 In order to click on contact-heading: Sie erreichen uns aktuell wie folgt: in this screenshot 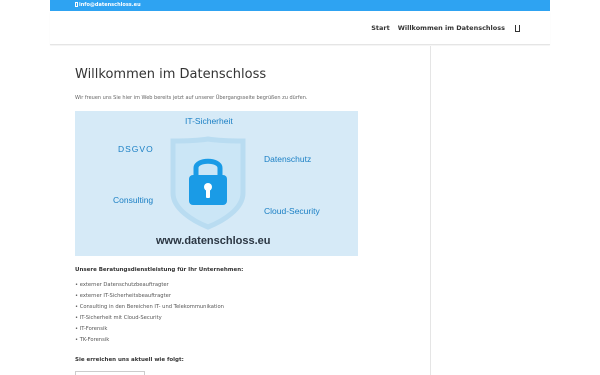, I will do `click(129, 360)`.